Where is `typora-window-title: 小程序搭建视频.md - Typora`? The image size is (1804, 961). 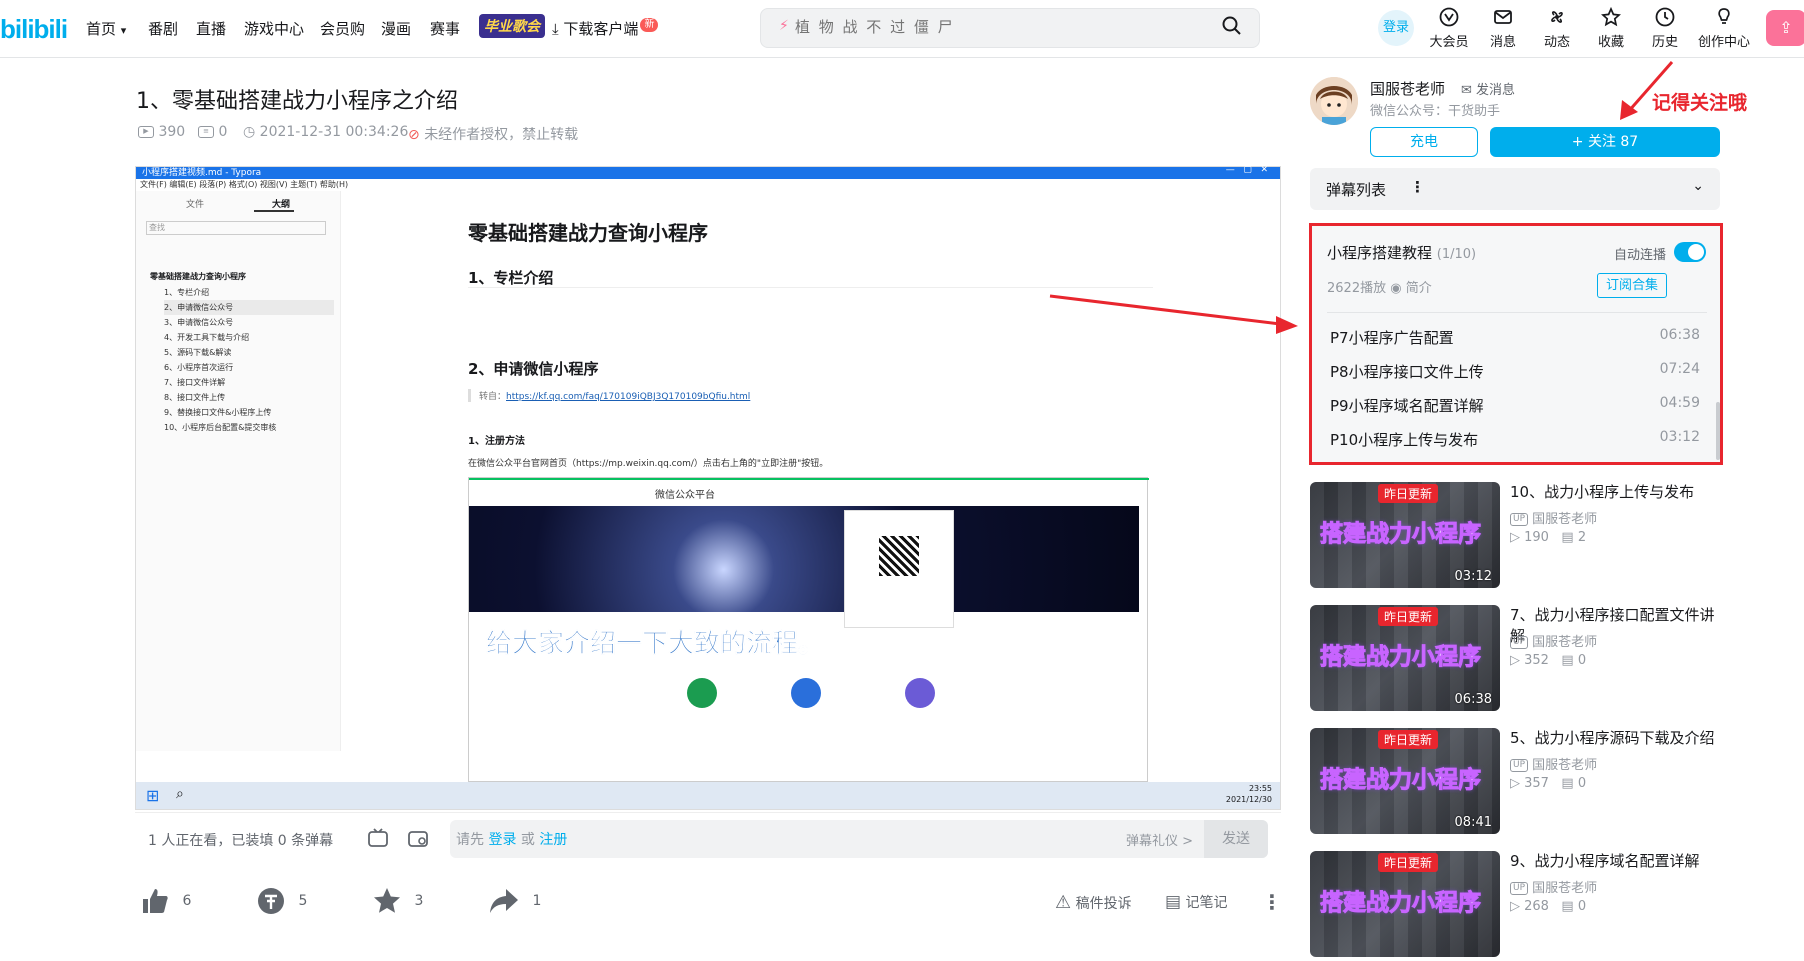
typora-window-title: 小程序搭建视频.md - Typora is located at coordinates (202, 173).